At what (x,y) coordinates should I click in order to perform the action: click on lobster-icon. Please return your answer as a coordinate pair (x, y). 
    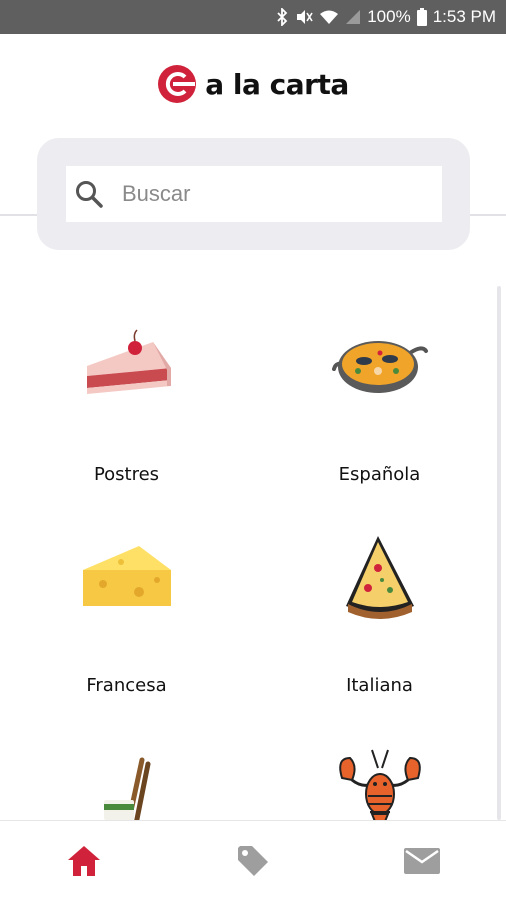
    Looking at the image, I should click on (380, 779).